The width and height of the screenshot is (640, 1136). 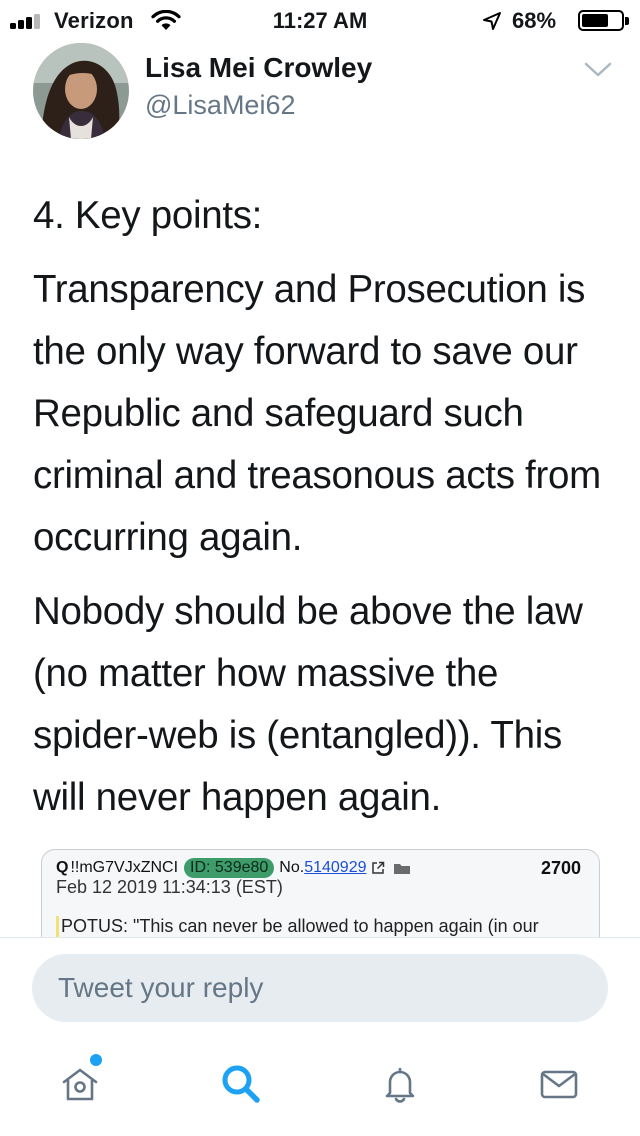 I want to click on card-poster-name: Q, so click(x=62, y=867).